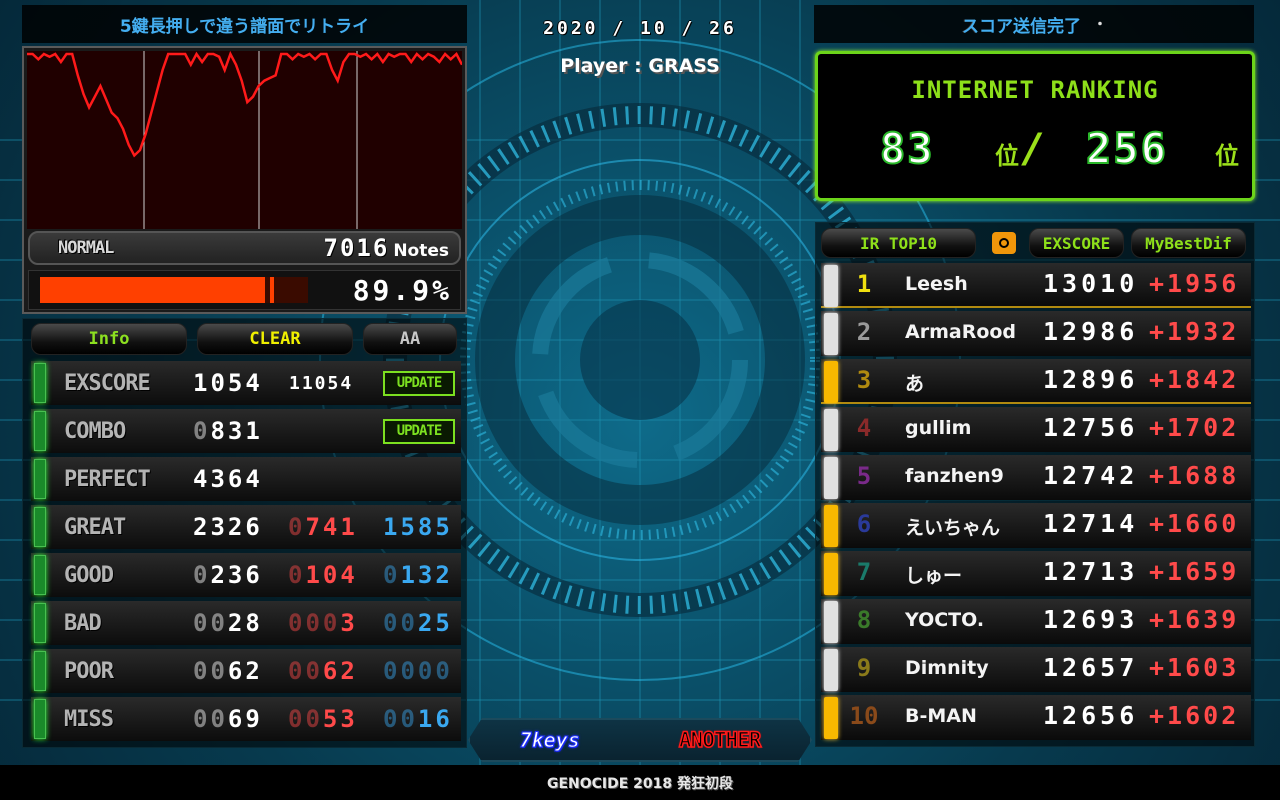  What do you see at coordinates (1091, 715) in the screenshot?
I see `rank-score: 12656` at bounding box center [1091, 715].